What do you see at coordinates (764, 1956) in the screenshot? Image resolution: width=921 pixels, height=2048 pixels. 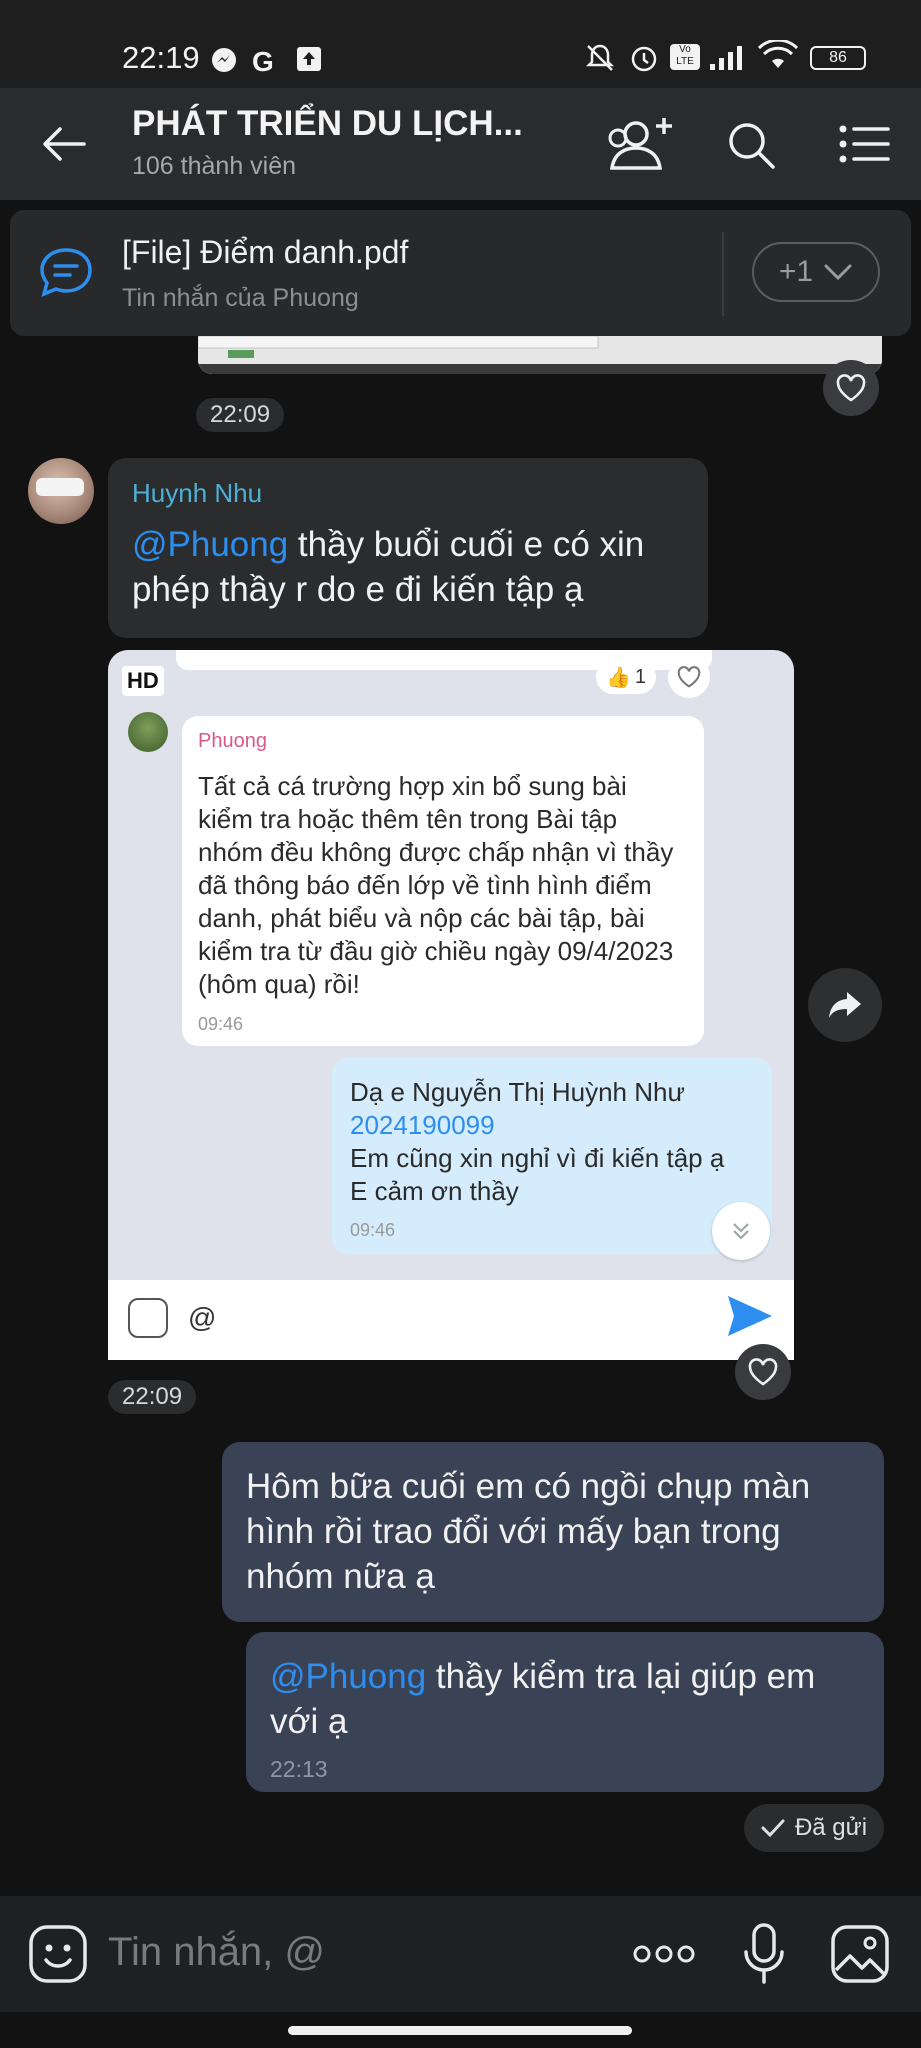 I see `mic-icon` at bounding box center [764, 1956].